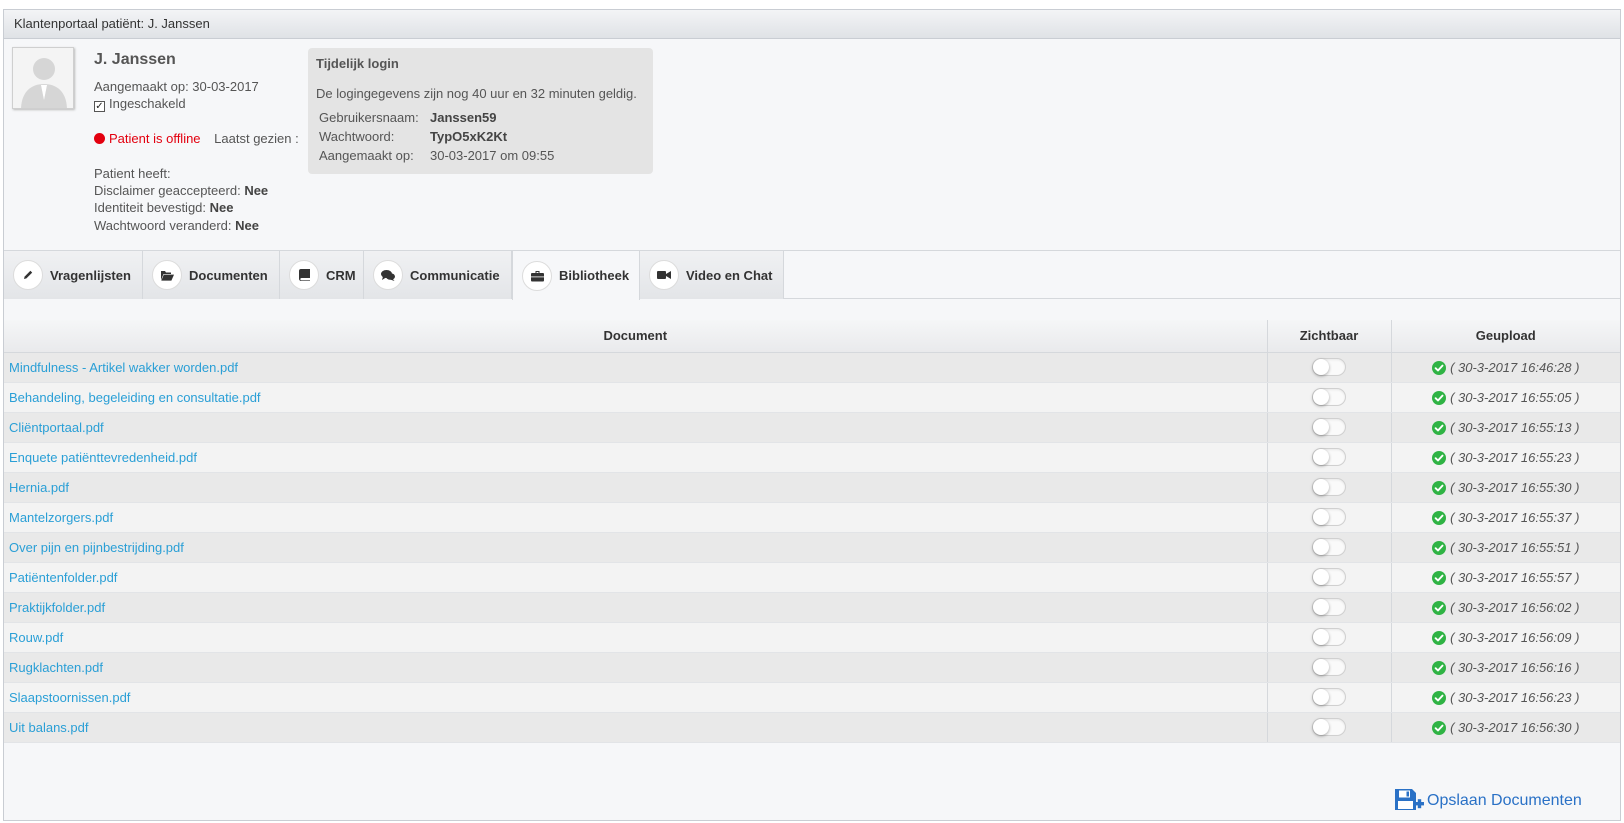 Image resolution: width=1624 pixels, height=823 pixels. What do you see at coordinates (56, 427) in the screenshot?
I see `document-link: Cliëntportaal.pdf` at bounding box center [56, 427].